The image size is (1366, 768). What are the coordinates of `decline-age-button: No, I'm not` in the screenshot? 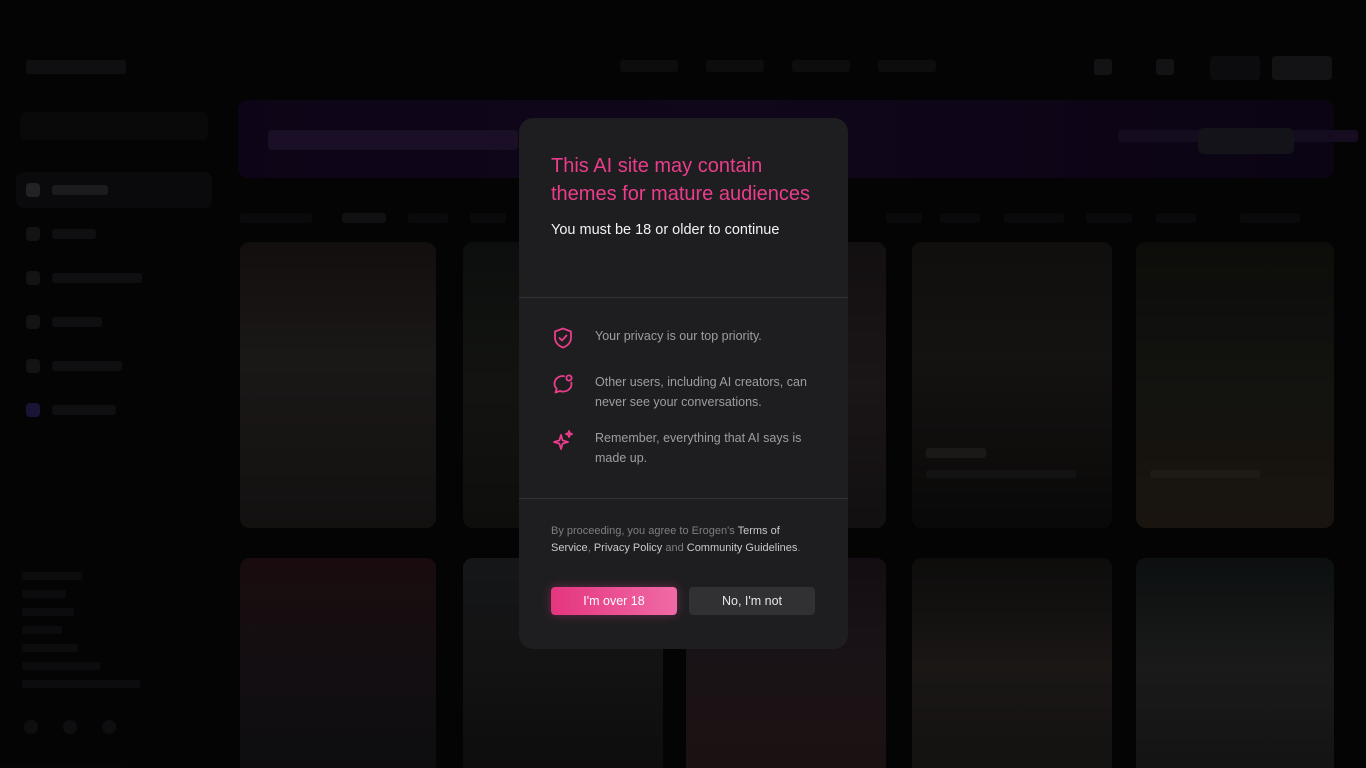 It's located at (752, 601).